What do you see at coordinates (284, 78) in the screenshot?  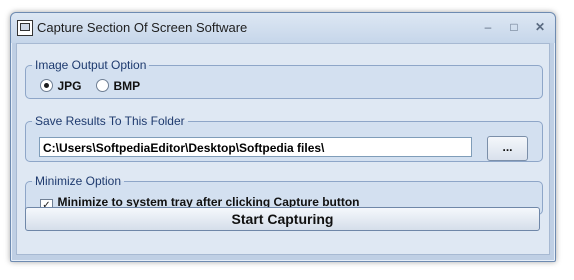 I see `image-output-group: Image Output Option JPG BMP` at bounding box center [284, 78].